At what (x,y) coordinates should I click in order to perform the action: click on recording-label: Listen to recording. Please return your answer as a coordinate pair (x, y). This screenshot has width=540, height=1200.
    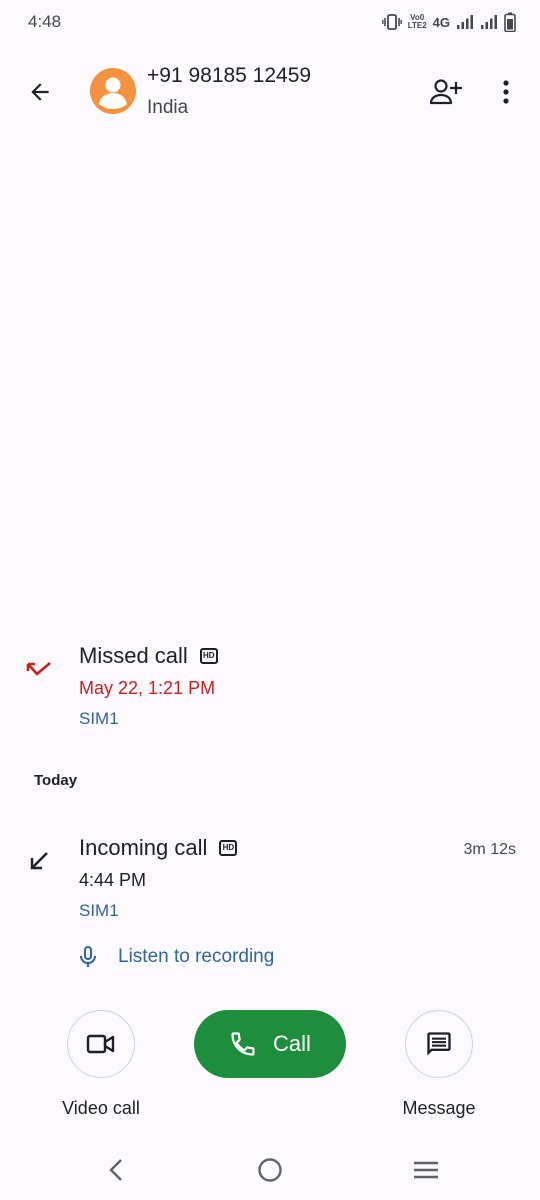
    Looking at the image, I should click on (196, 956).